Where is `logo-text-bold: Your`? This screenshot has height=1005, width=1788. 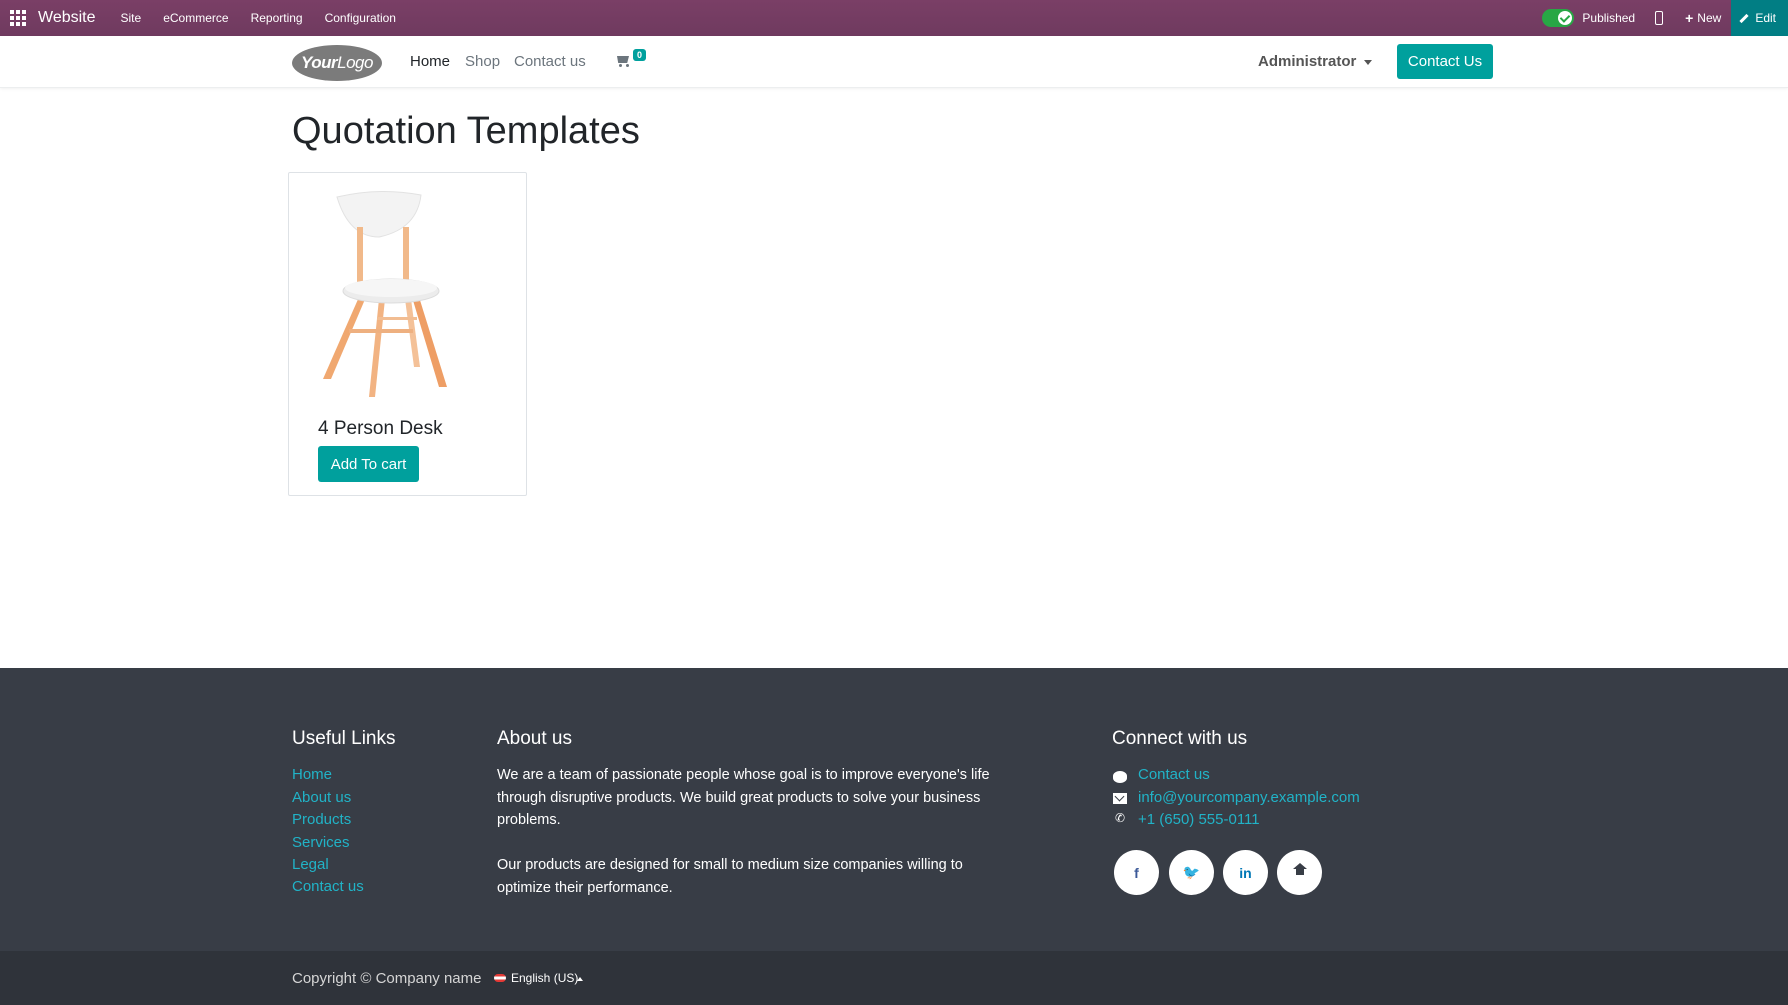 logo-text-bold: Your is located at coordinates (319, 62).